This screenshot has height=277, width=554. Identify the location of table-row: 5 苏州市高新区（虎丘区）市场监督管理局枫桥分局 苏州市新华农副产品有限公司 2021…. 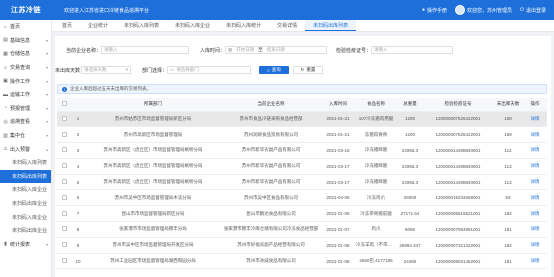
(302, 182).